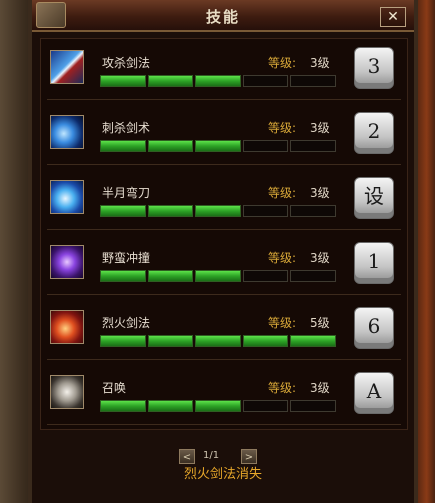 This screenshot has height=503, width=435. What do you see at coordinates (224, 135) in the screenshot?
I see `skill-row: 刺杀剑术 等级: 3级 2` at bounding box center [224, 135].